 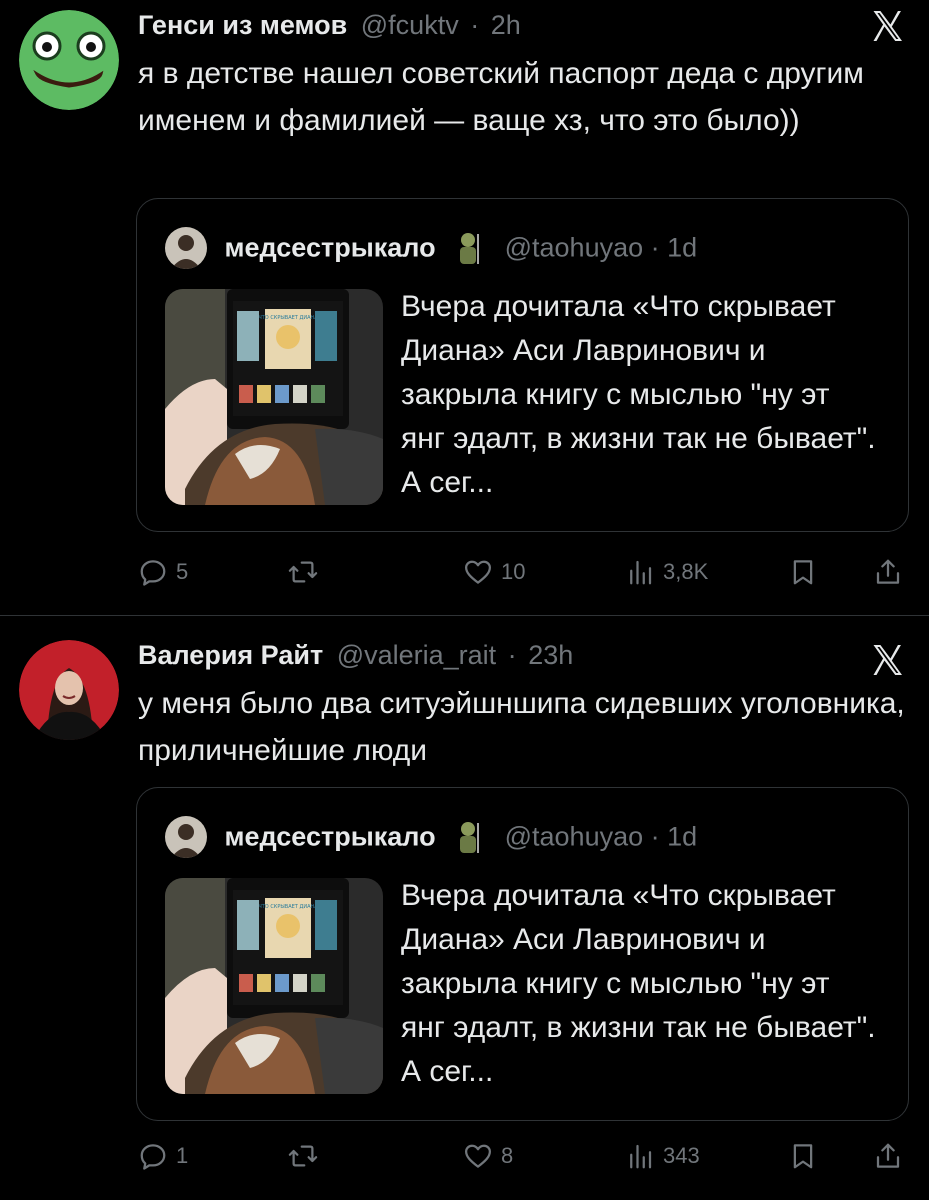 I want to click on reply-button: 1, so click(x=163, y=1156).